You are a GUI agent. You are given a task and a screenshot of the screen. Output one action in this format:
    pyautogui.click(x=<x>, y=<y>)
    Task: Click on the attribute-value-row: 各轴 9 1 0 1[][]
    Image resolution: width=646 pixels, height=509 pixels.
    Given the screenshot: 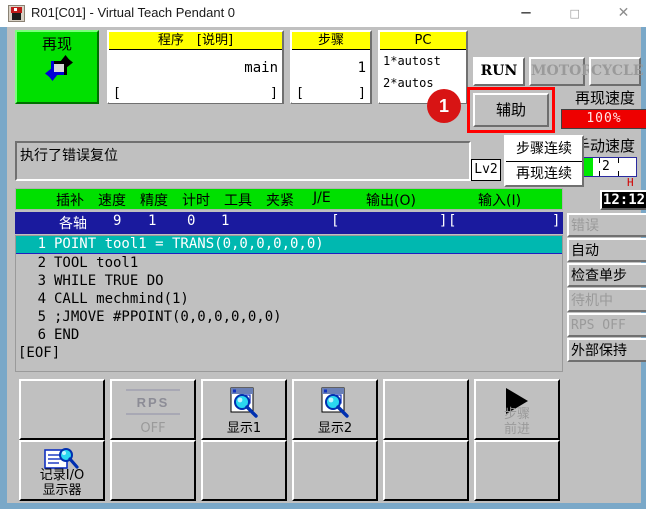 What is the action you would take?
    pyautogui.click(x=289, y=223)
    